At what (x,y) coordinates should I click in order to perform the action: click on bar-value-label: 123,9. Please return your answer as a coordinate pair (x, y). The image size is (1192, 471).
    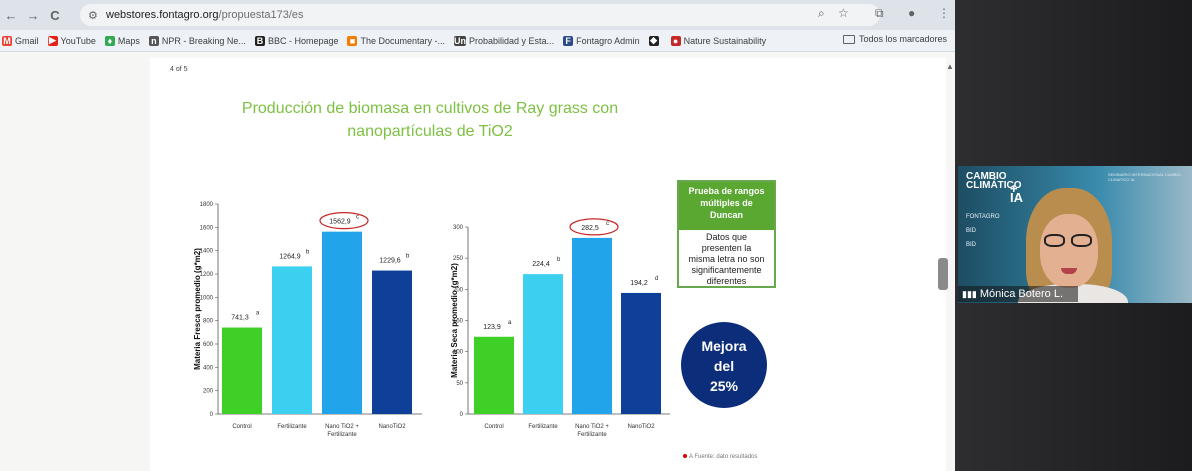
    Looking at the image, I should click on (492, 327).